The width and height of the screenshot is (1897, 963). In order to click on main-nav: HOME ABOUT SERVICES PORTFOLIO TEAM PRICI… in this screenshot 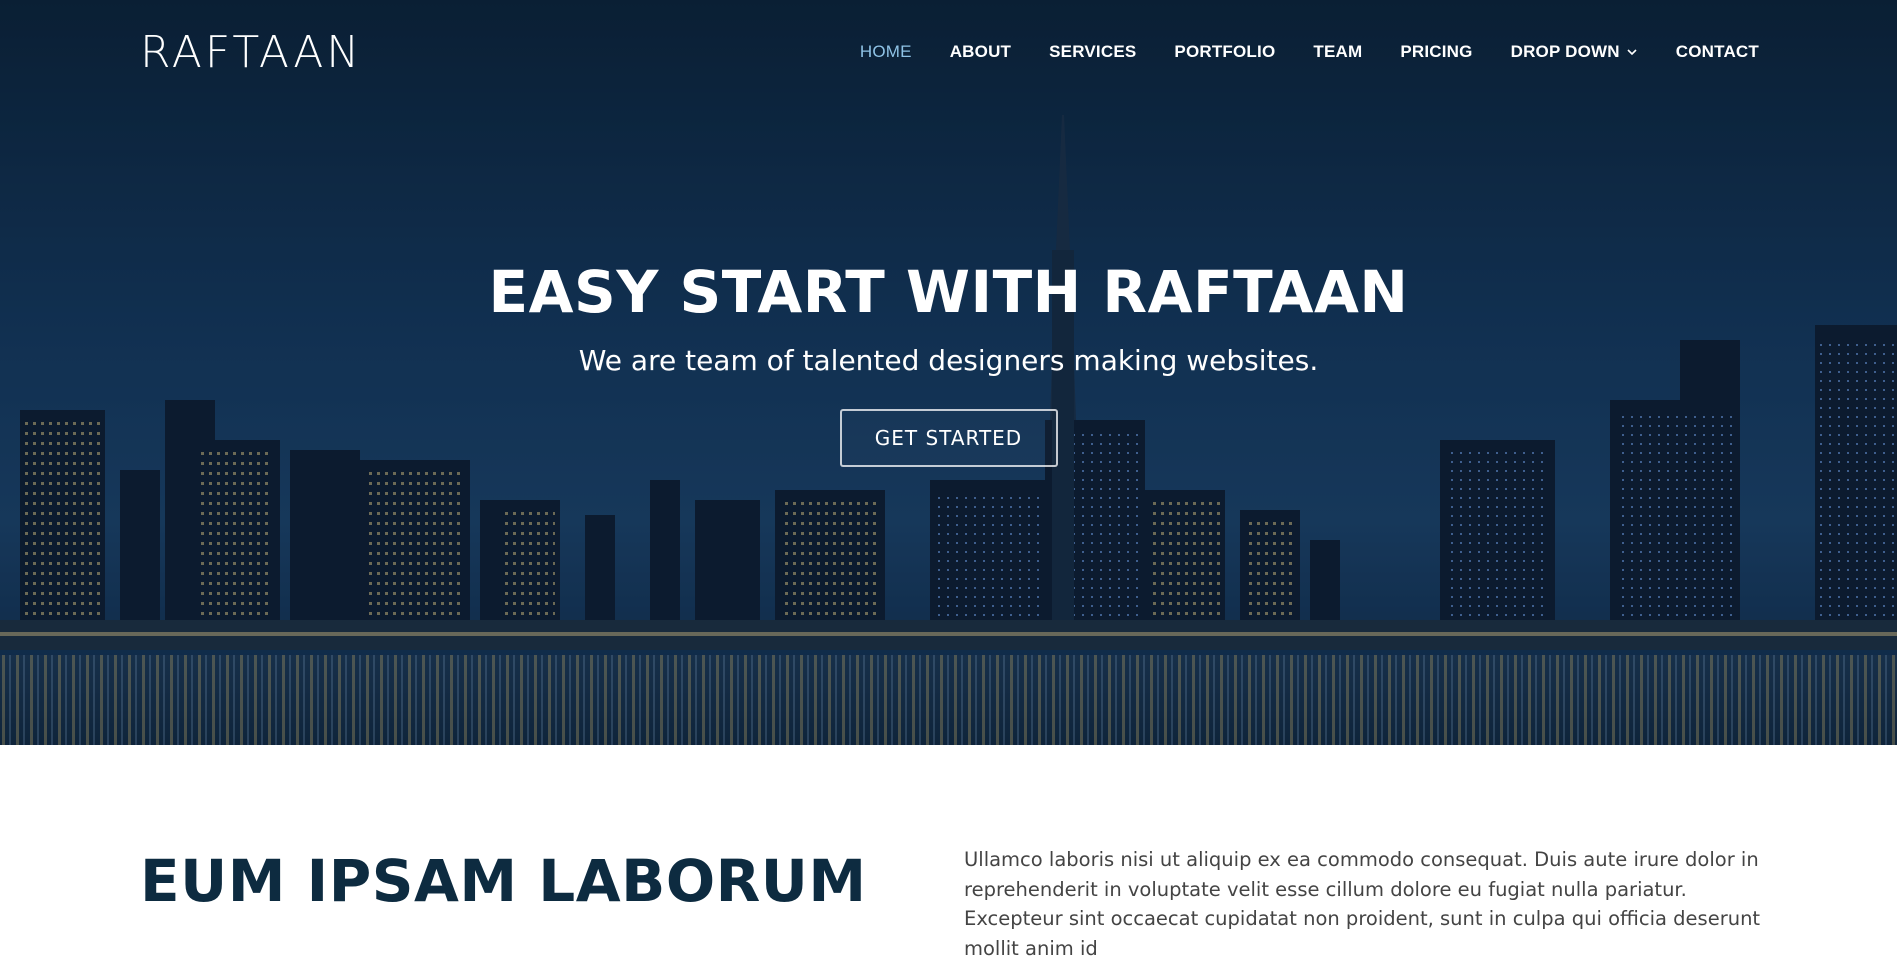, I will do `click(1309, 52)`.